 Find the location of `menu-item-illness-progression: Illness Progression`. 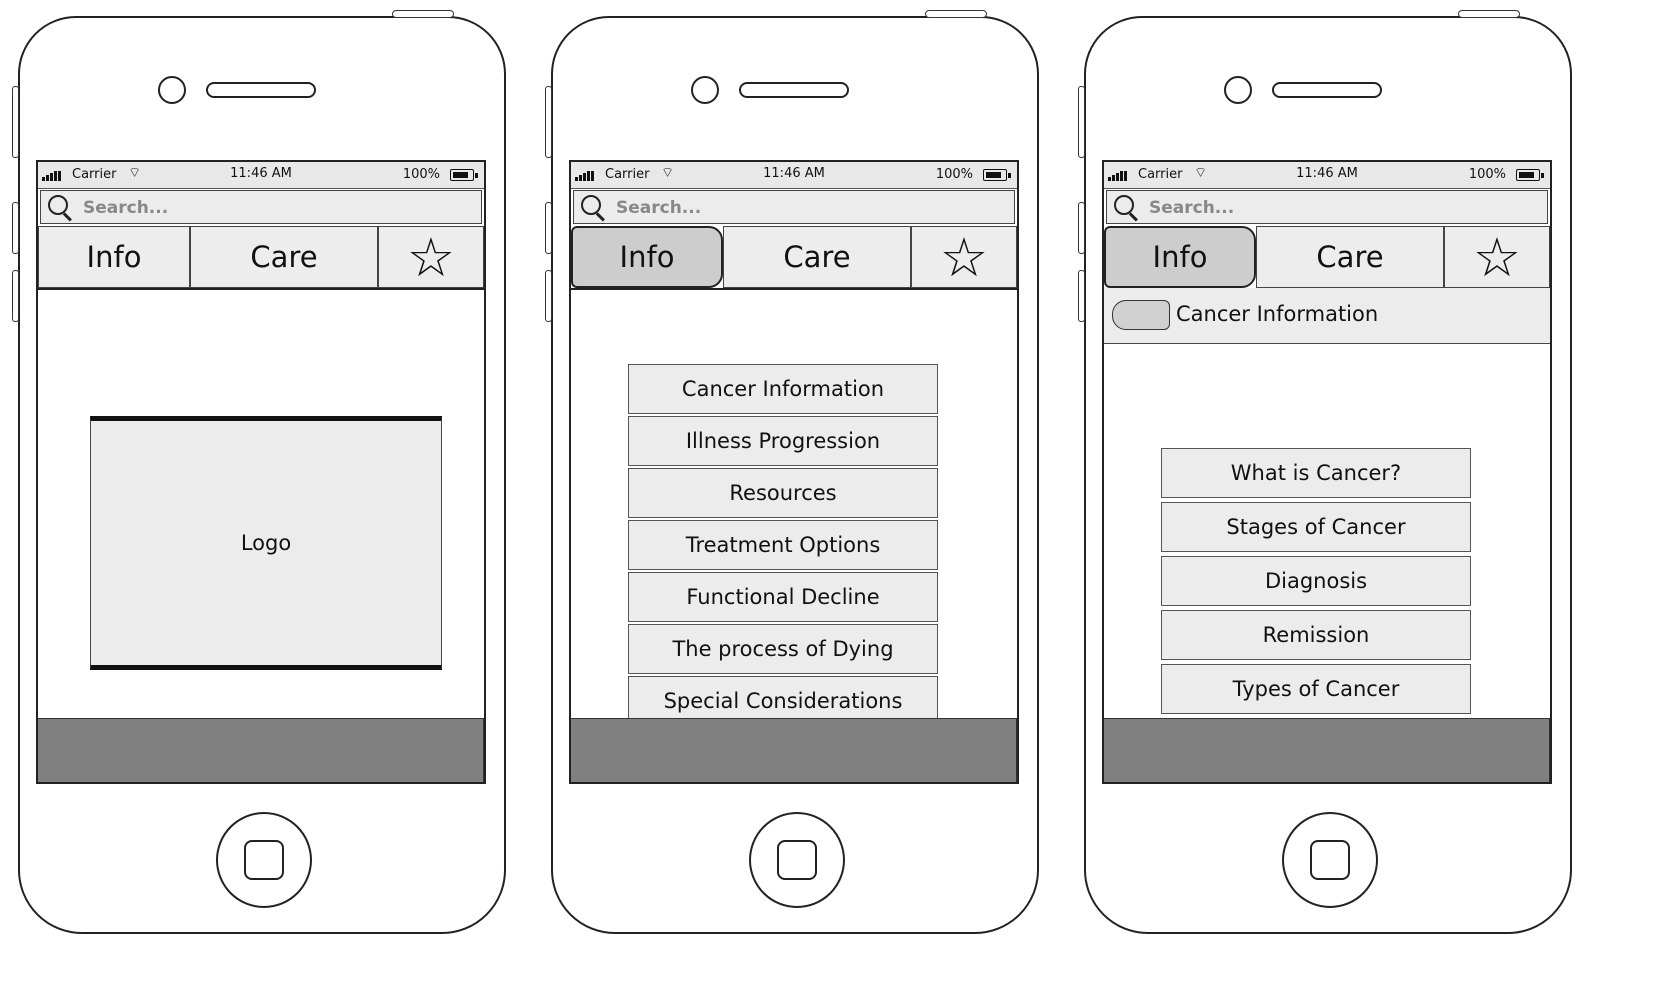

menu-item-illness-progression: Illness Progression is located at coordinates (783, 441).